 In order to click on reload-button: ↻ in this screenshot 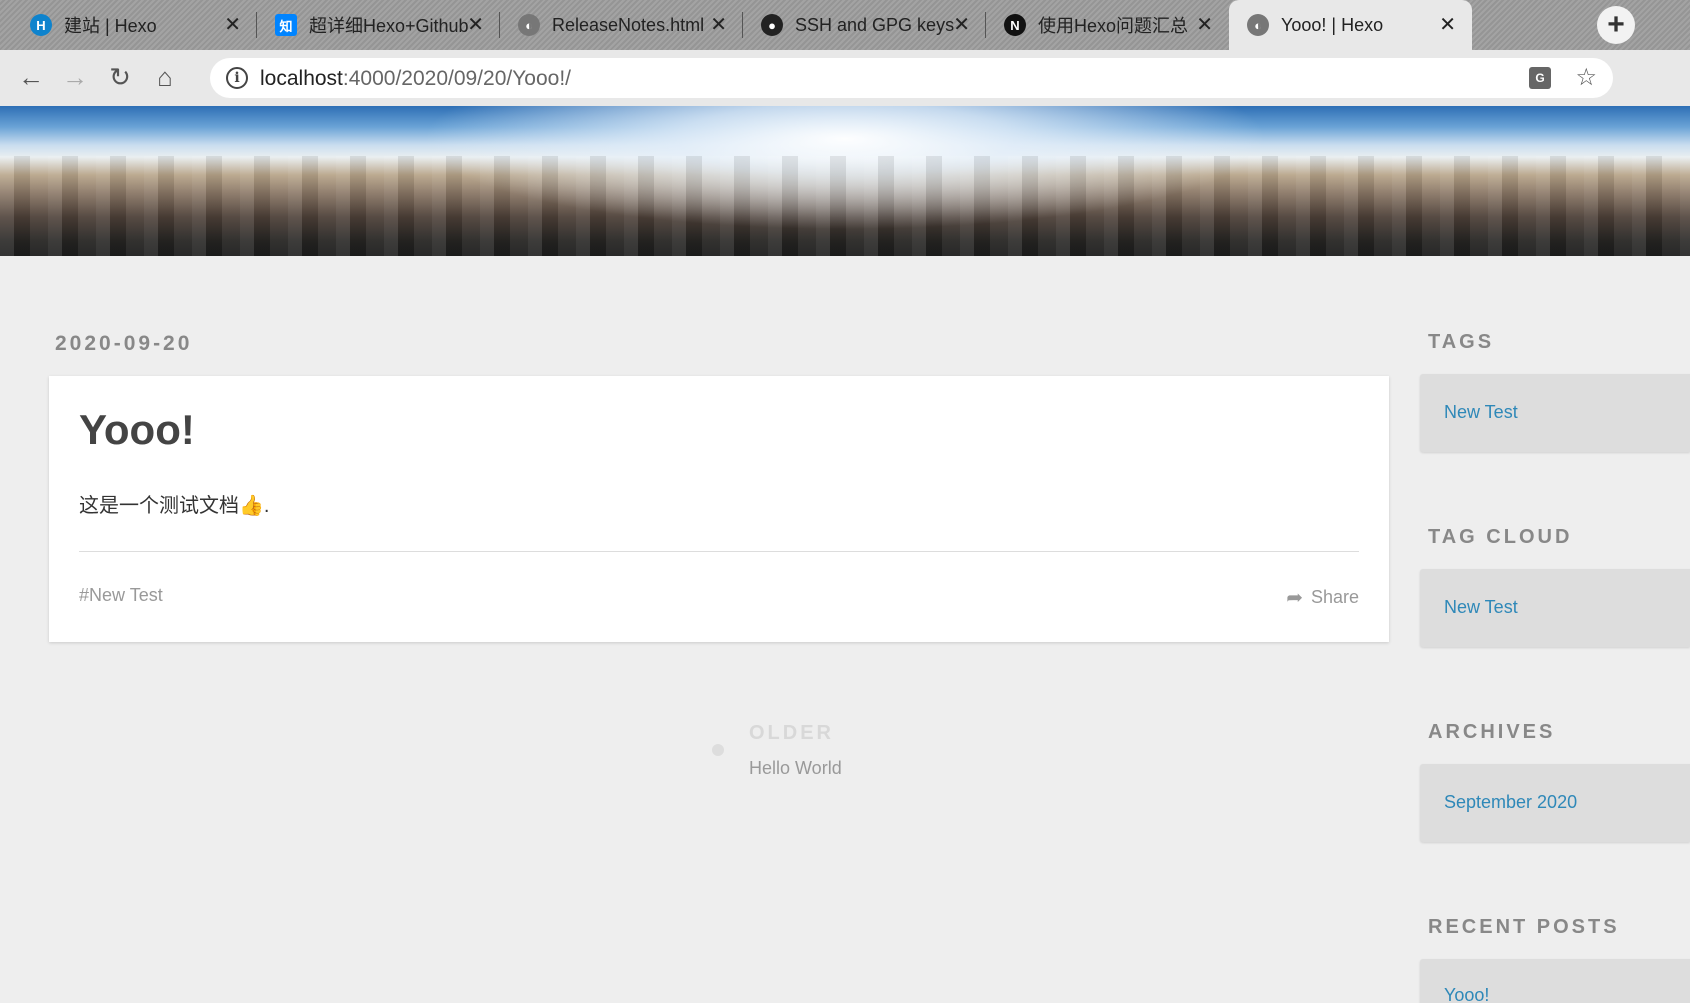, I will do `click(120, 77)`.